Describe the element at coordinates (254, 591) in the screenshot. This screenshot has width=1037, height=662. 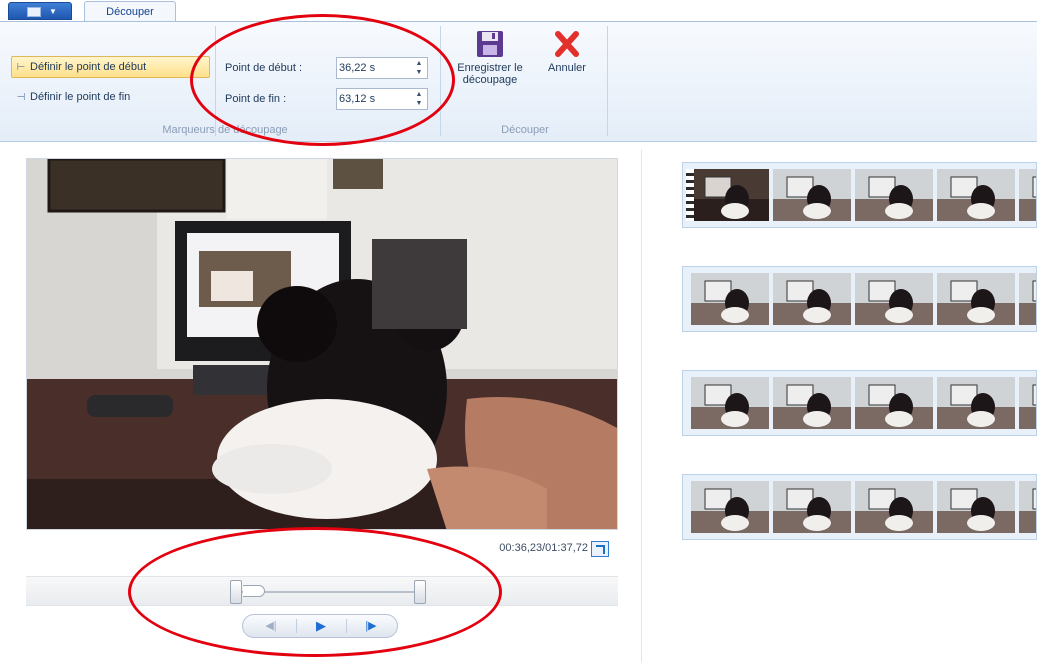
I see `playhead-indicator` at that location.